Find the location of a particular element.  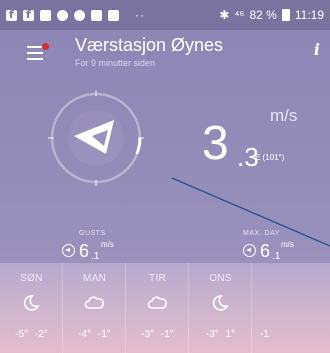

forecast-temps: -5° -2° is located at coordinates (31, 334).